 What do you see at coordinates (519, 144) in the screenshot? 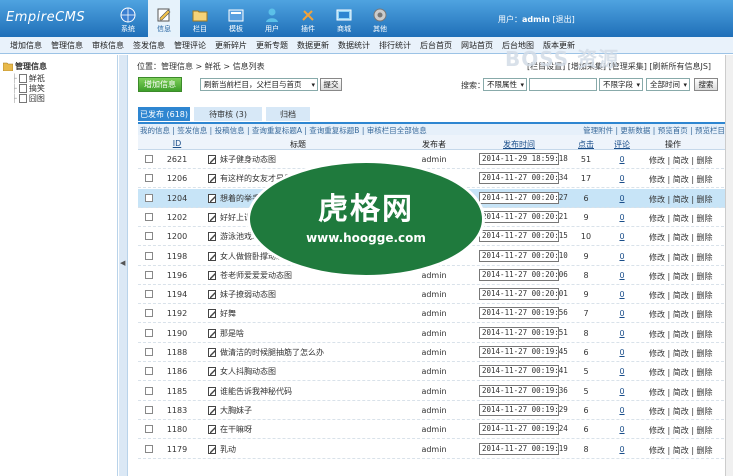
I see `th-time: 发布时间` at bounding box center [519, 144].